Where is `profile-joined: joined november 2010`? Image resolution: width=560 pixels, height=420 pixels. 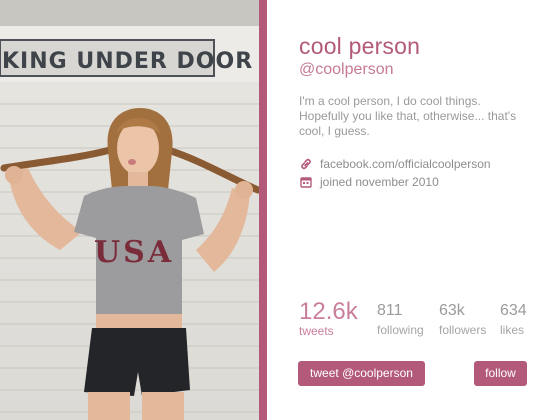 profile-joined: joined november 2010 is located at coordinates (379, 182).